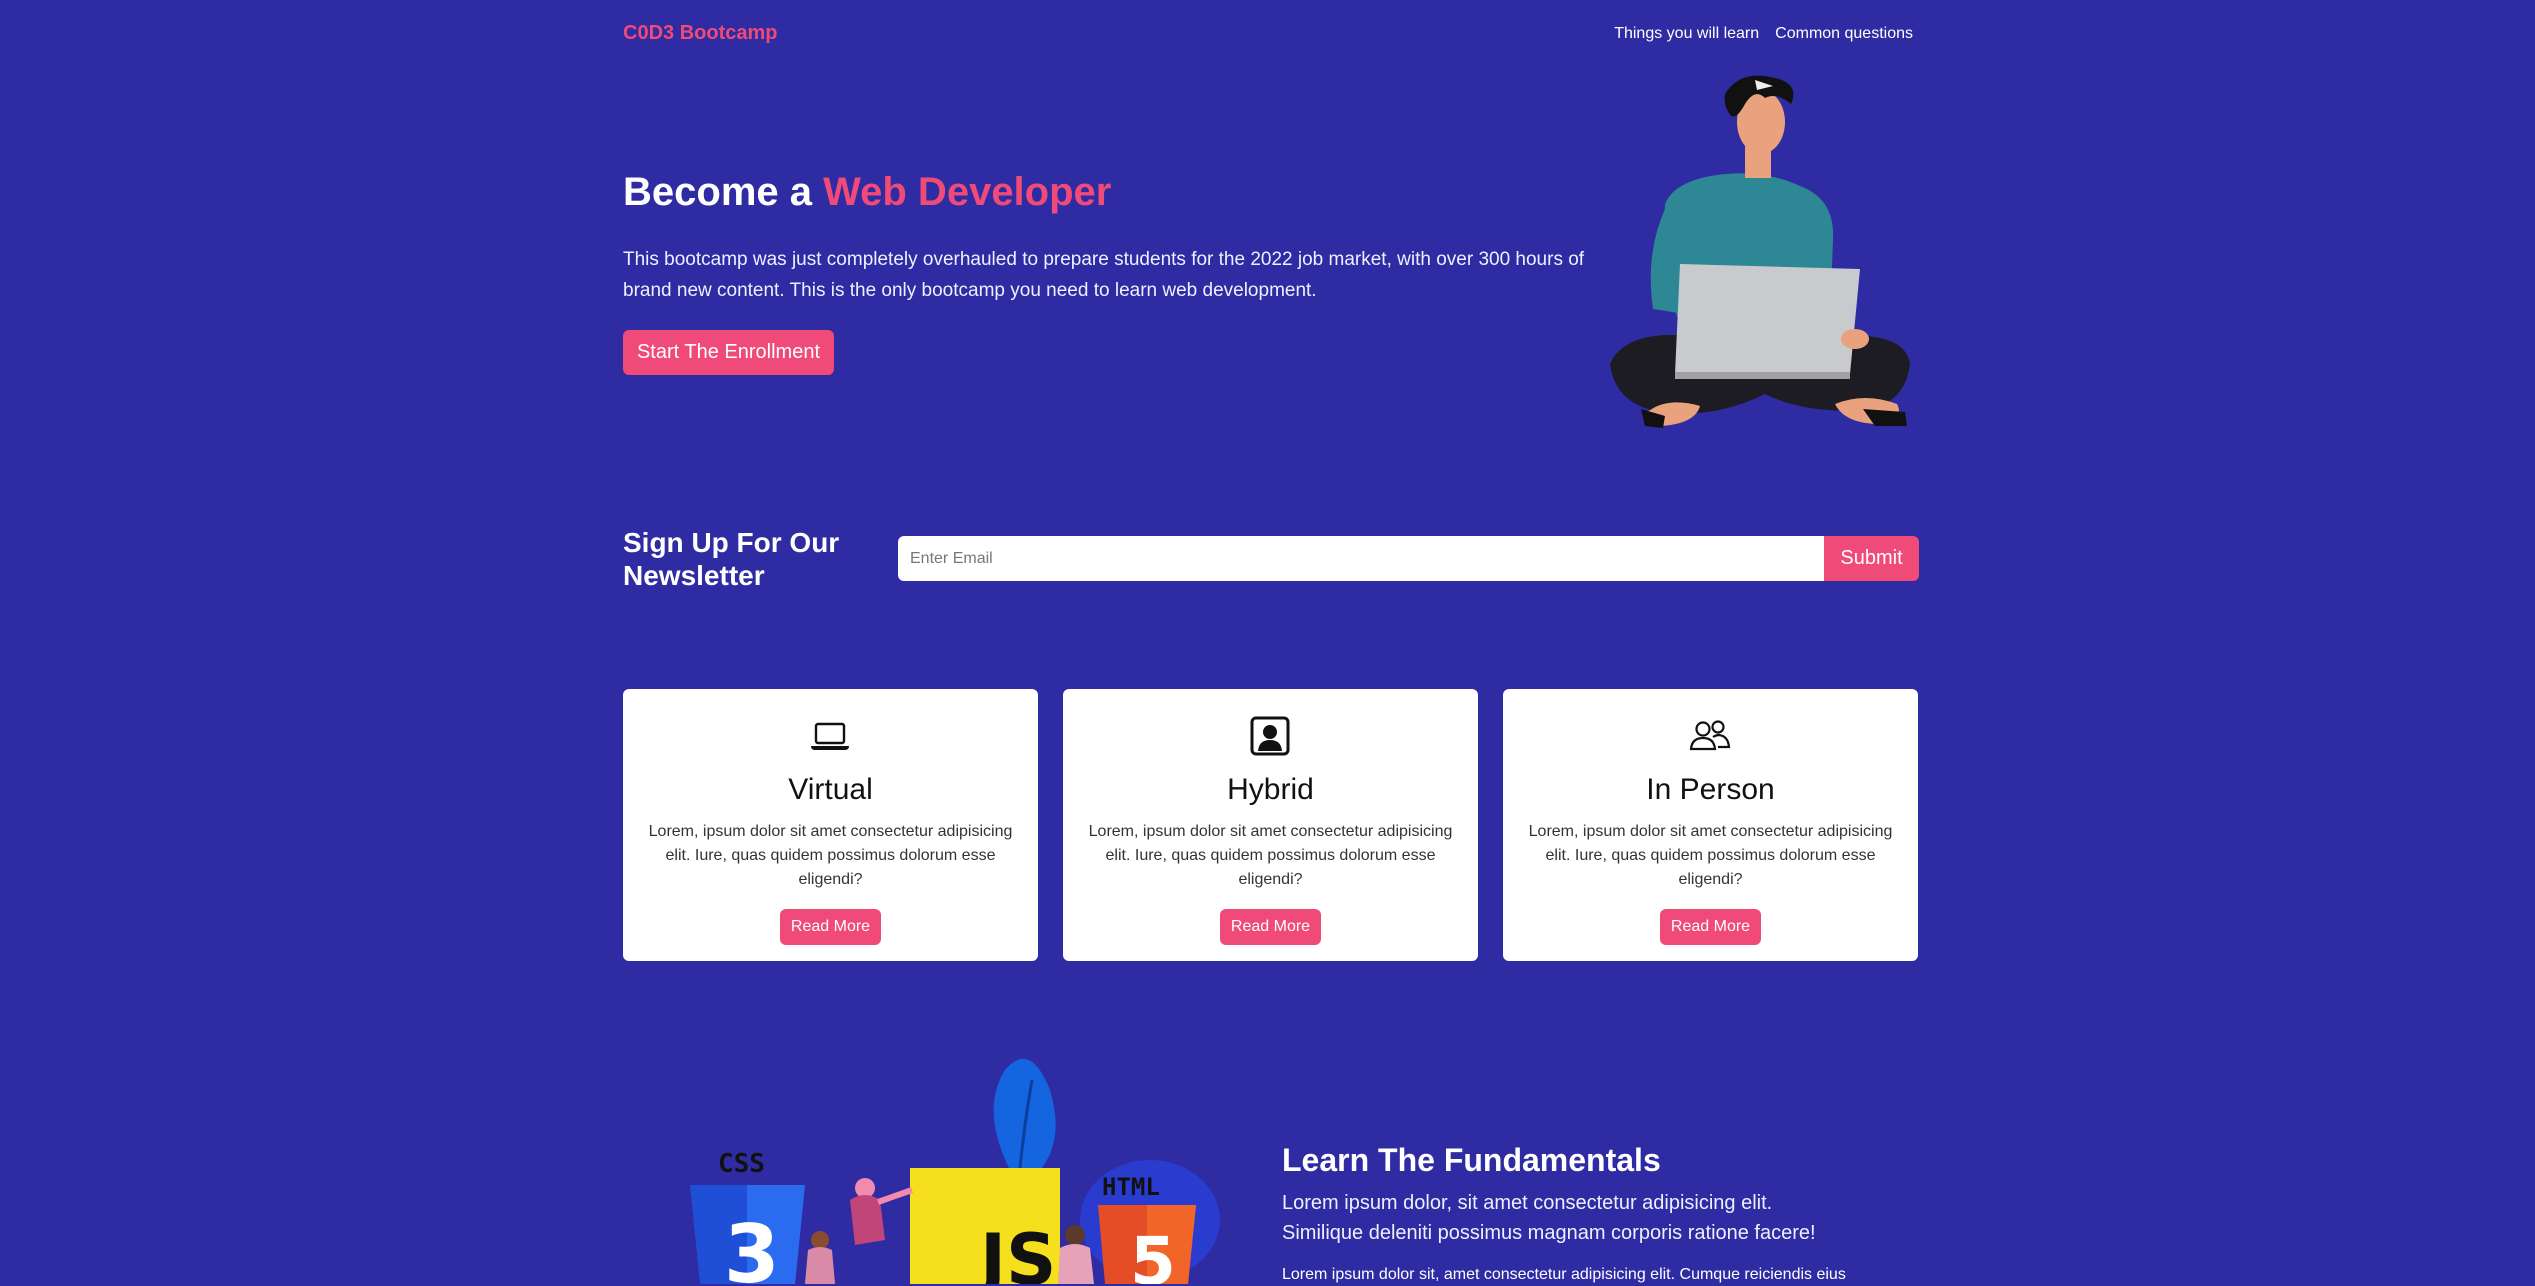  Describe the element at coordinates (830, 789) in the screenshot. I see `card-title: Virtual` at that location.